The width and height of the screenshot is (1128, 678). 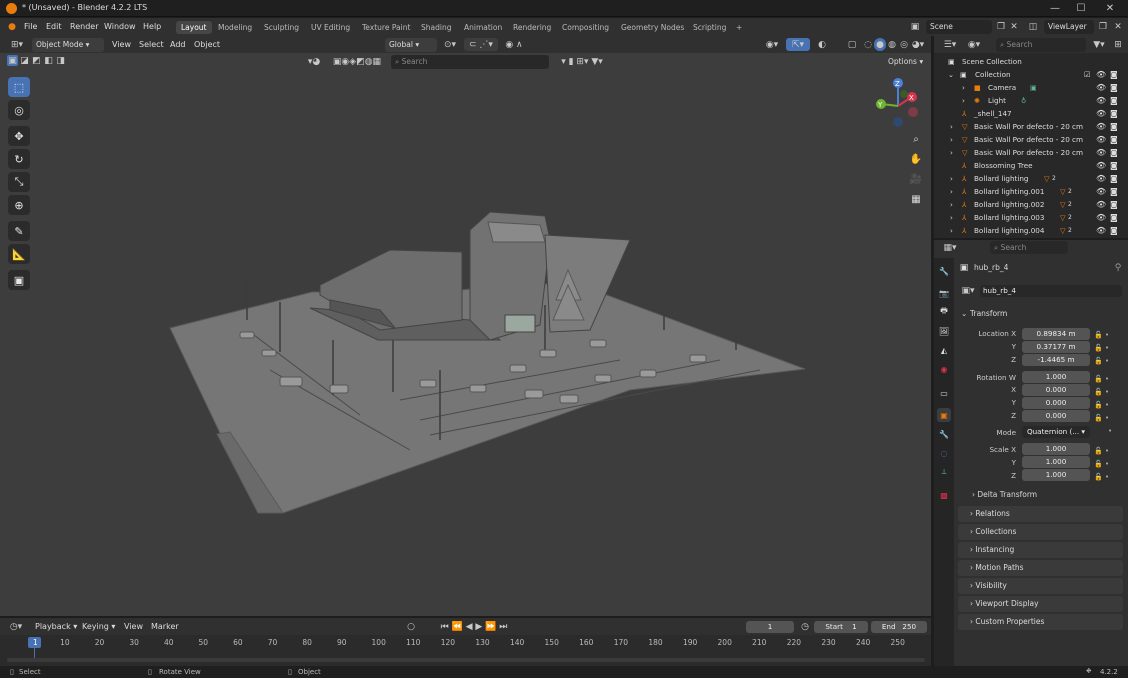 What do you see at coordinates (950, 44) in the screenshot?
I see `outliner-editor-type-icon: ☰▾` at bounding box center [950, 44].